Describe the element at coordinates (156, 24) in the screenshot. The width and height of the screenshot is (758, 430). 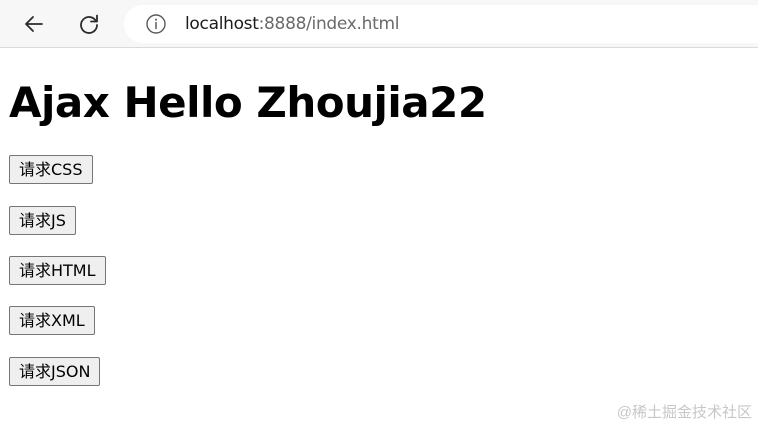
I see `info-icon` at that location.